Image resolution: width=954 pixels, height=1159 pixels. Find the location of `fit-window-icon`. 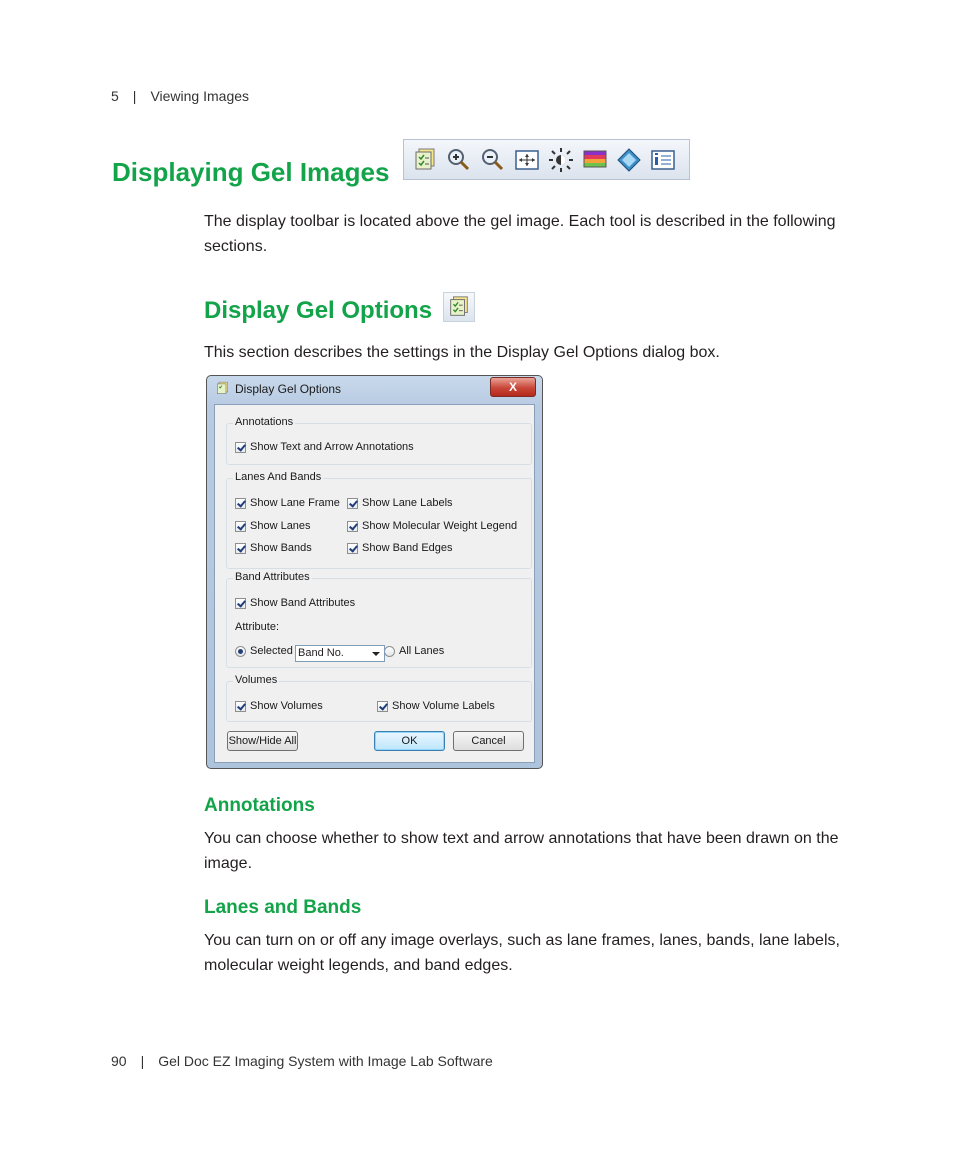

fit-window-icon is located at coordinates (527, 160).